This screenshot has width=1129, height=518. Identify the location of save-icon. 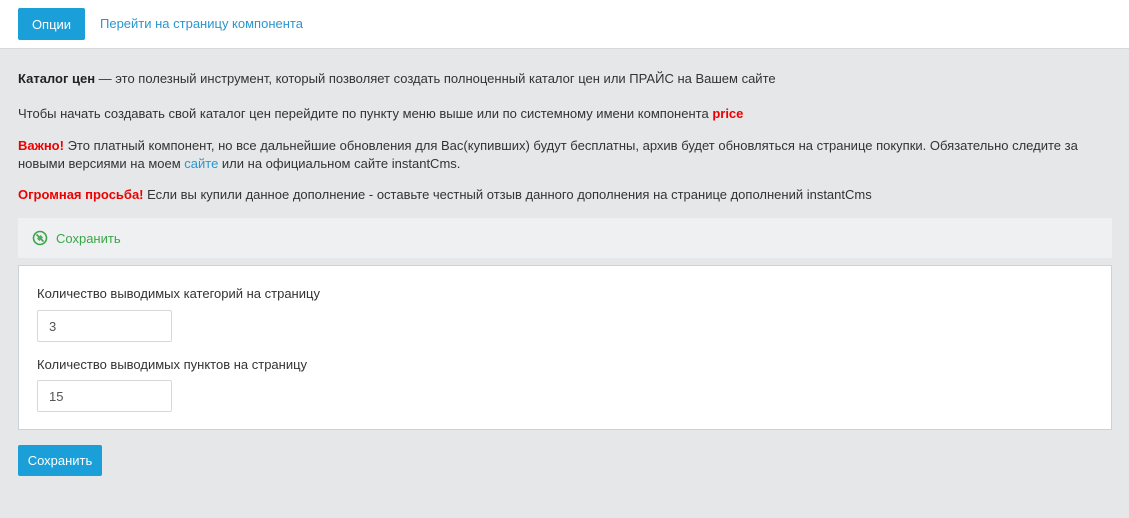
(40, 238).